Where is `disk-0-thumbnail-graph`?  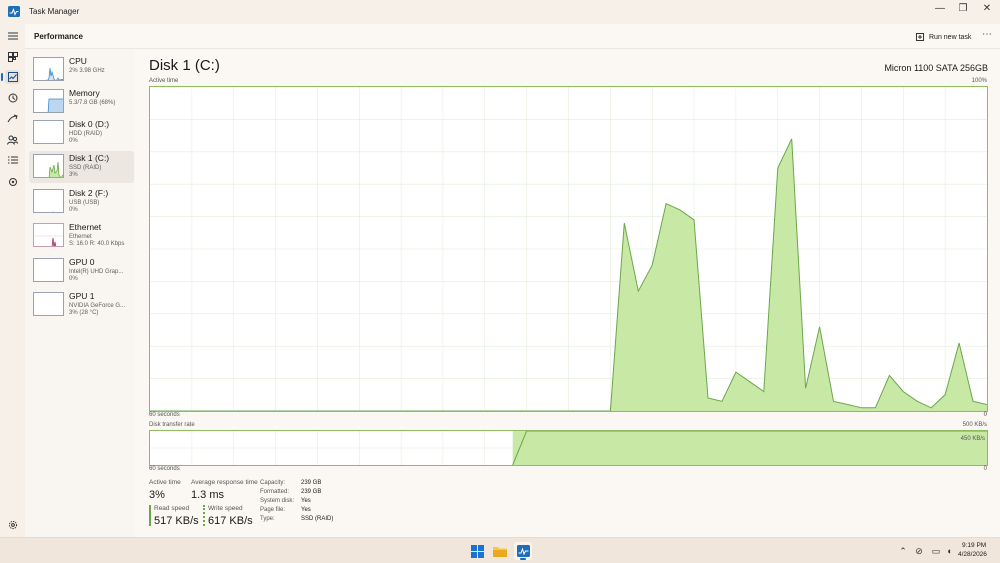 disk-0-thumbnail-graph is located at coordinates (48, 132).